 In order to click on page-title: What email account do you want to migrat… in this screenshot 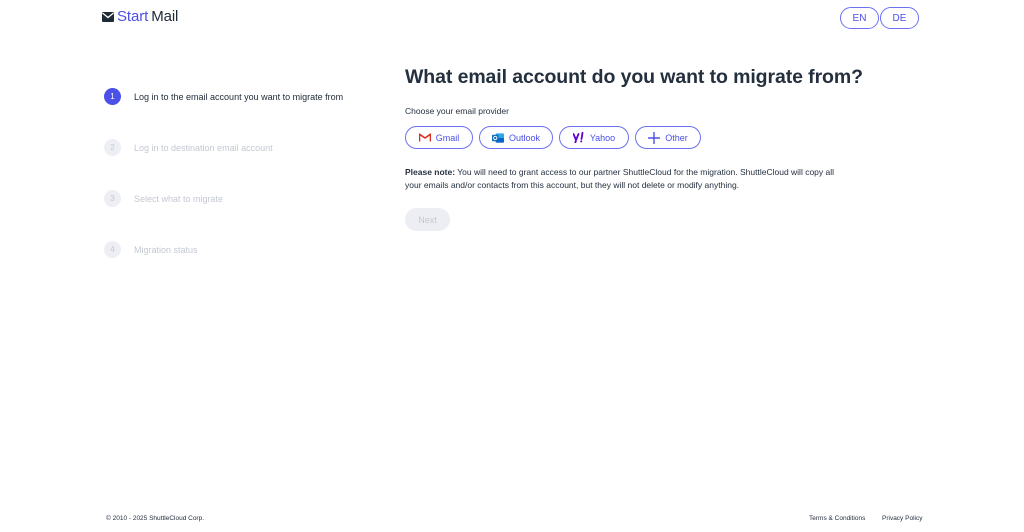, I will do `click(634, 77)`.